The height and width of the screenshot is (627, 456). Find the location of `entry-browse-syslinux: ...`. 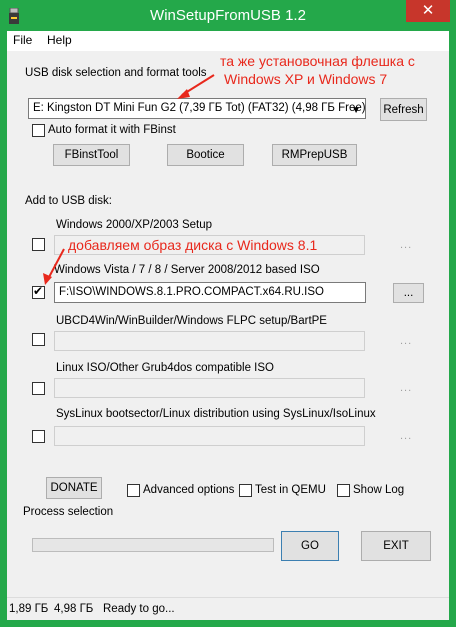

entry-browse-syslinux: ... is located at coordinates (406, 436).